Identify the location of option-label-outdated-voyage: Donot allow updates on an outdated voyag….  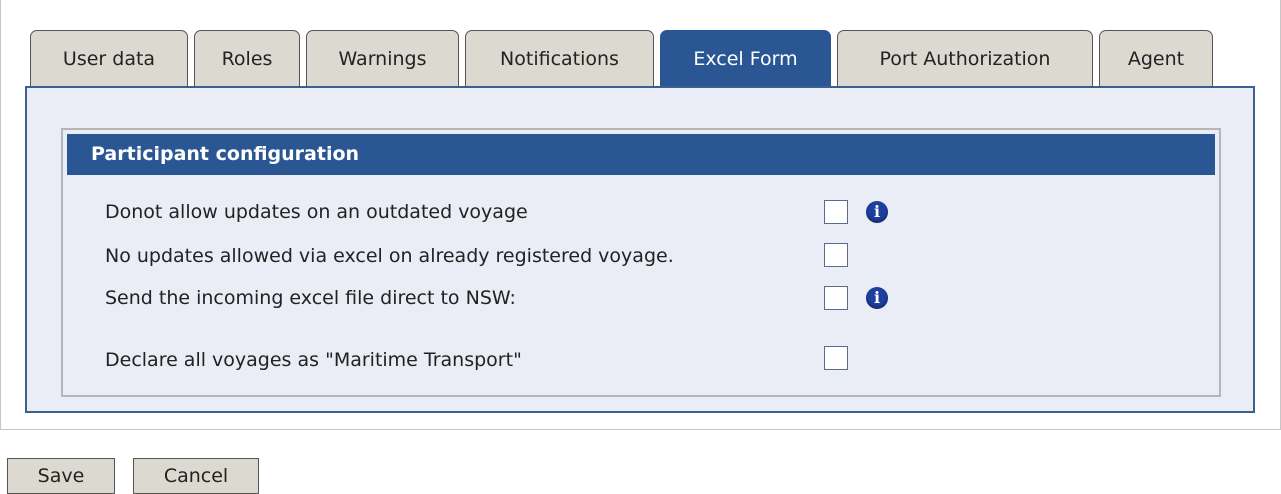
(316, 212).